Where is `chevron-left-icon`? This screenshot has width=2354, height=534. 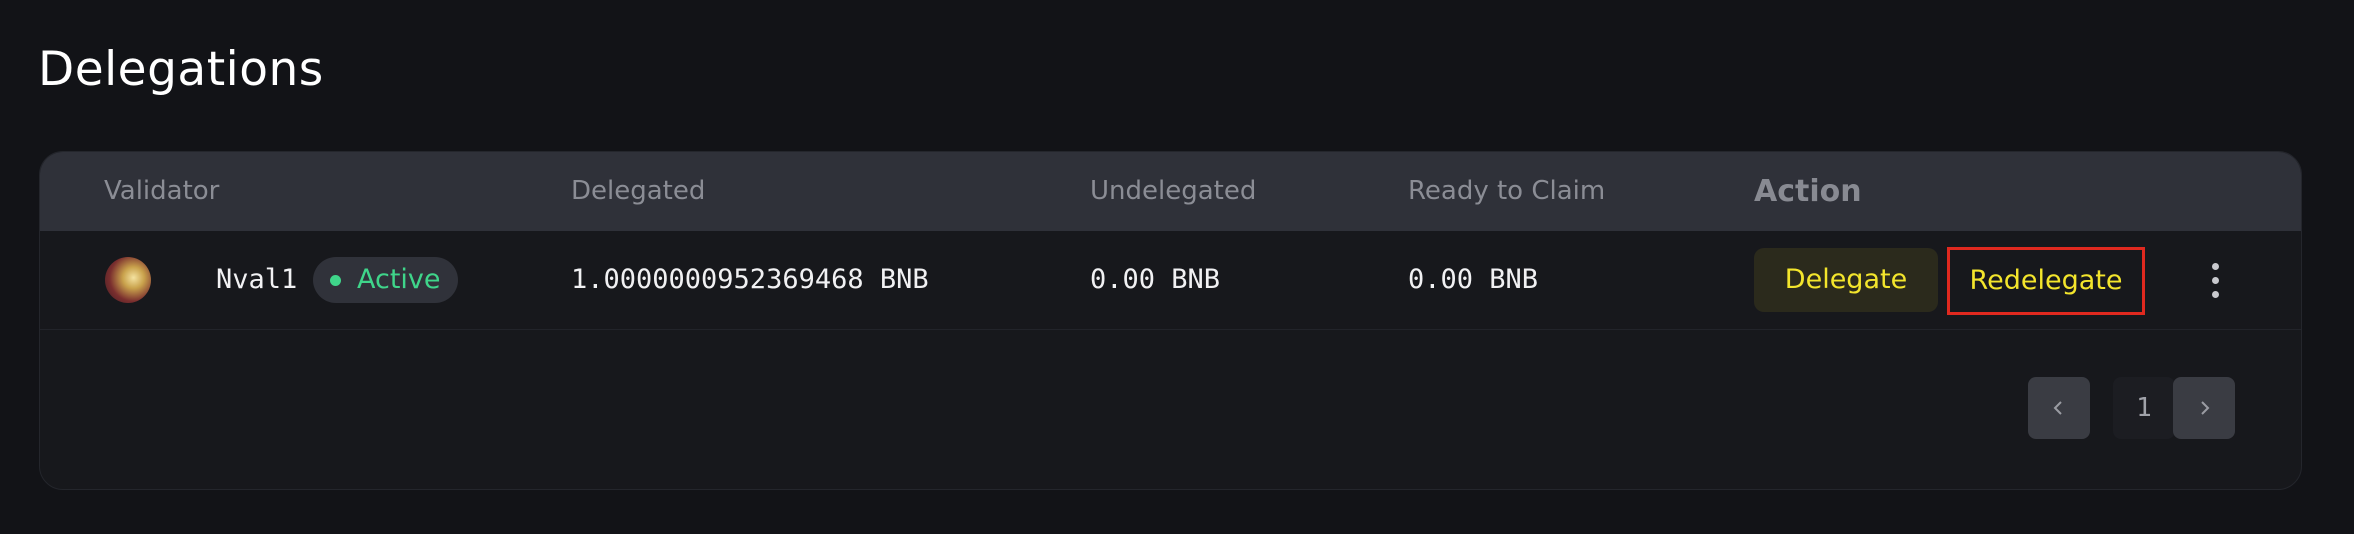
chevron-left-icon is located at coordinates (2057, 408).